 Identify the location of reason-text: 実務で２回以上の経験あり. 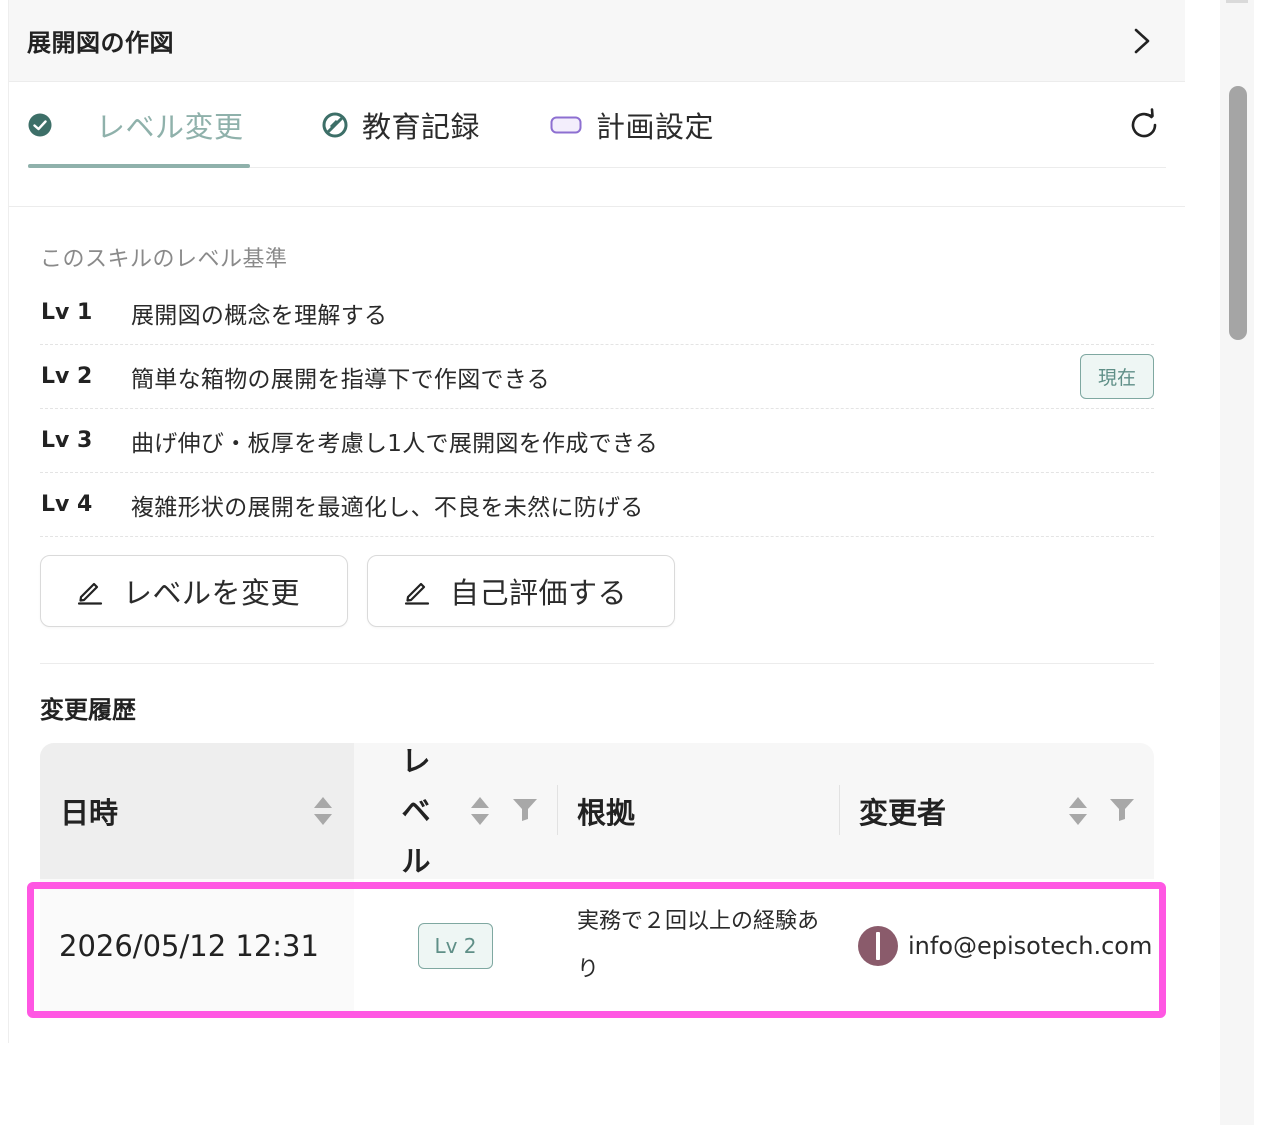
(698, 945).